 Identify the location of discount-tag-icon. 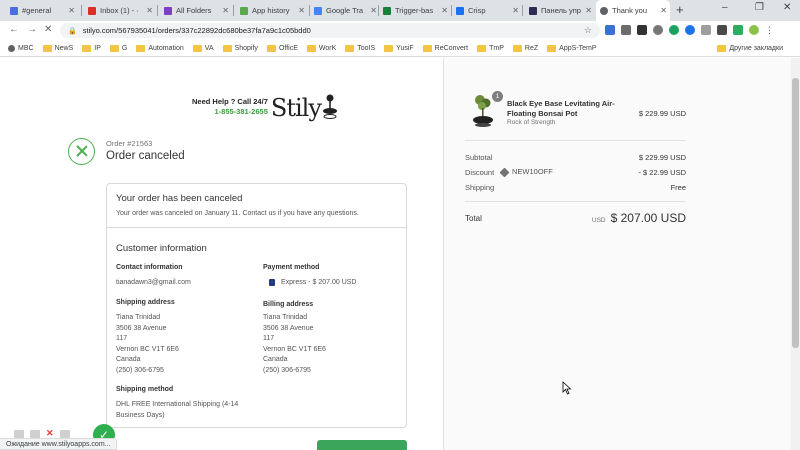
(504, 172).